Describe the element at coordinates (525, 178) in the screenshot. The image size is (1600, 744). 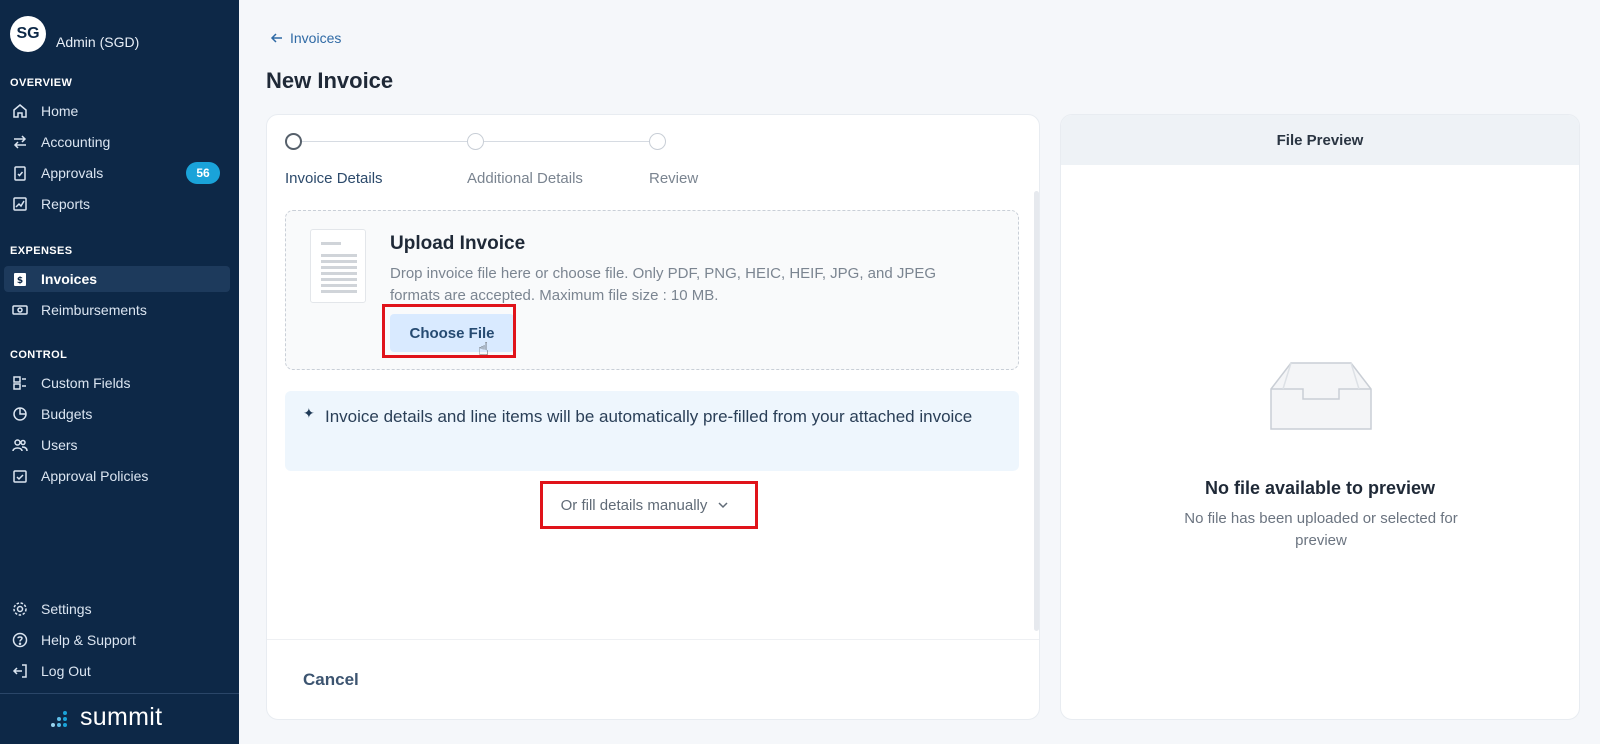
I see `step-label-additional-details: Additional Details` at that location.